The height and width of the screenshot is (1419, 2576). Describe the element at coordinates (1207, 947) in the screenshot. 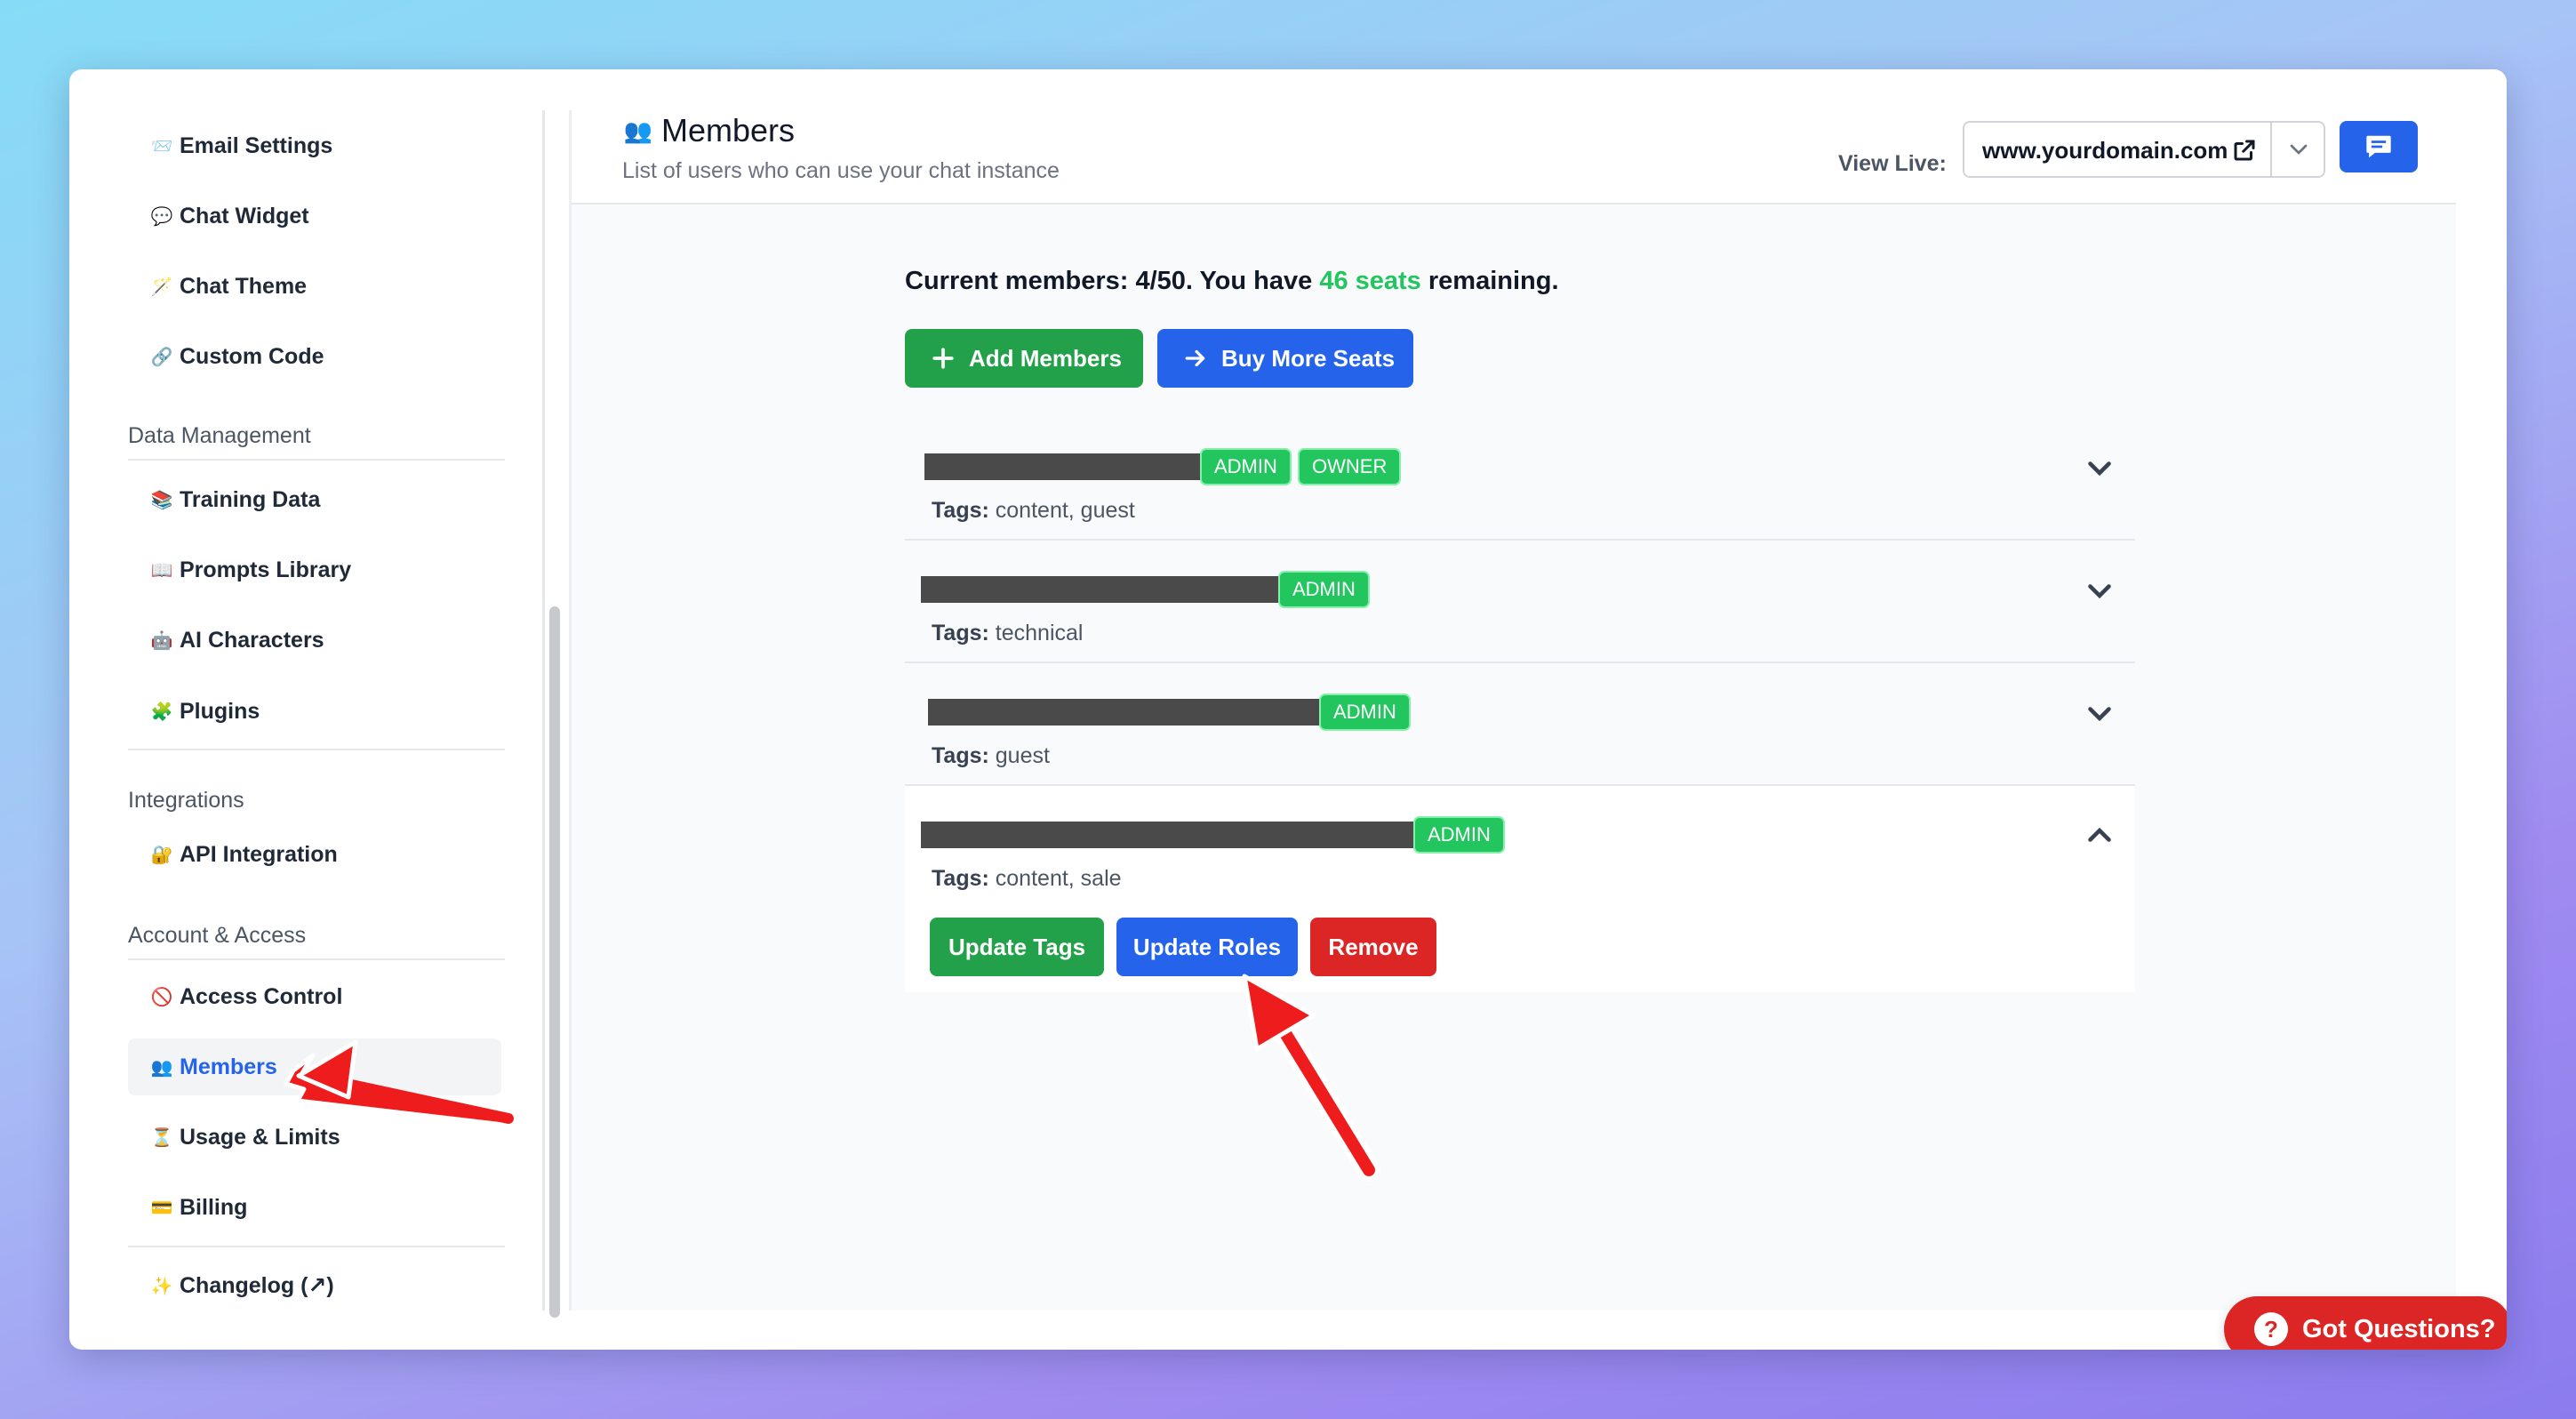

I see `update-roles-button: Update Roles` at that location.